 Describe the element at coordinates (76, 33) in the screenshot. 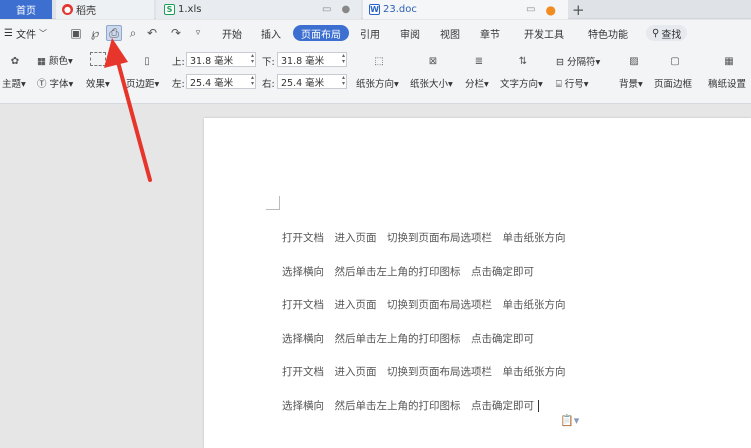

I see `save-icon: ▣` at that location.